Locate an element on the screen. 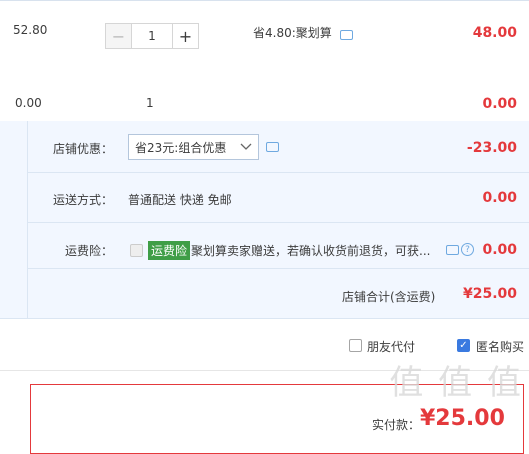 The image size is (529, 454). insurance-label: 运费险： is located at coordinates (89, 251).